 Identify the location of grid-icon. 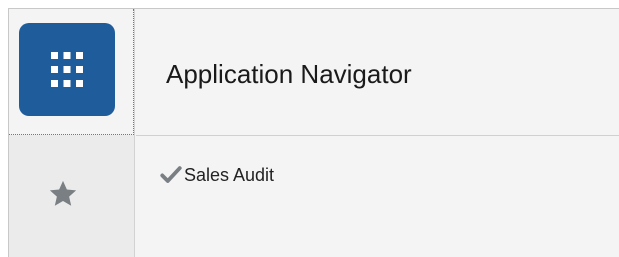
(67, 69).